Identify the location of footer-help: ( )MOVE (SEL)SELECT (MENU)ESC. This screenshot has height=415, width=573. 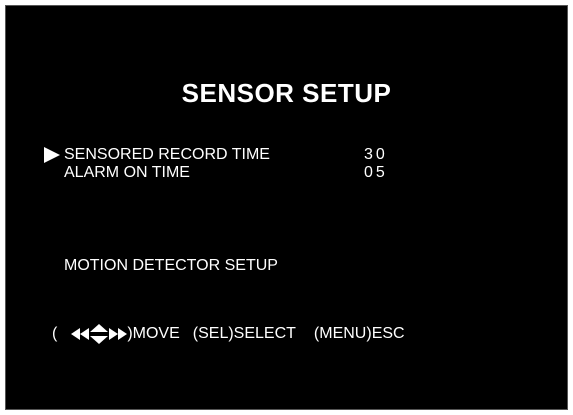
(228, 334).